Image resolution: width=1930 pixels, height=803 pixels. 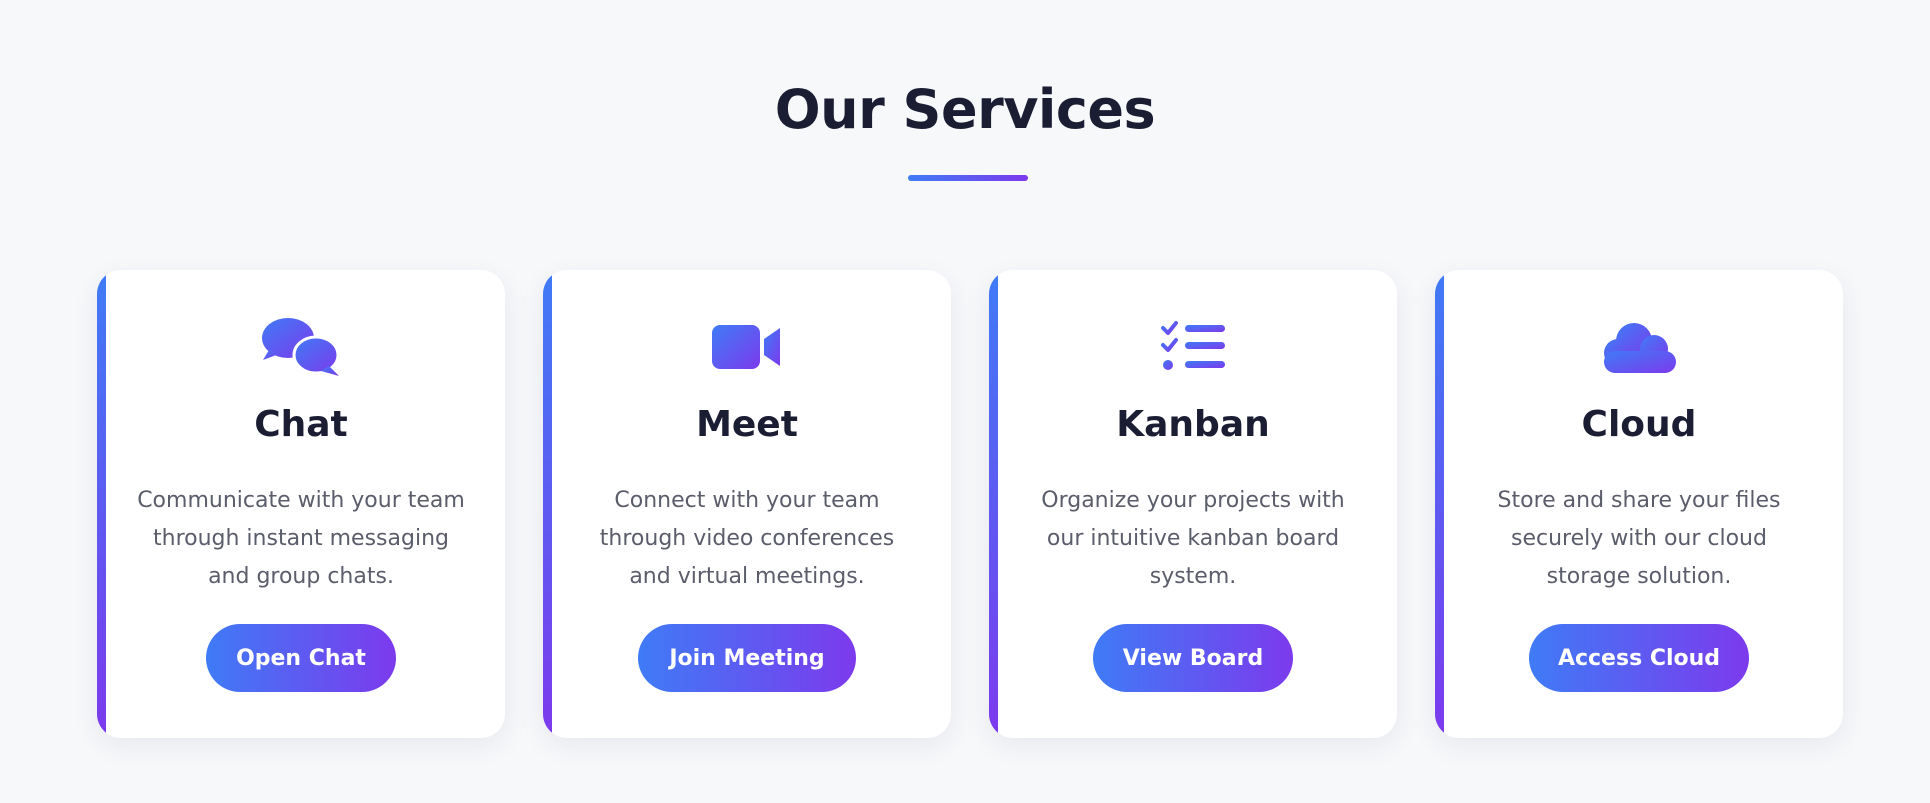 I want to click on access-cloud-button: Access Cloud, so click(x=1639, y=658).